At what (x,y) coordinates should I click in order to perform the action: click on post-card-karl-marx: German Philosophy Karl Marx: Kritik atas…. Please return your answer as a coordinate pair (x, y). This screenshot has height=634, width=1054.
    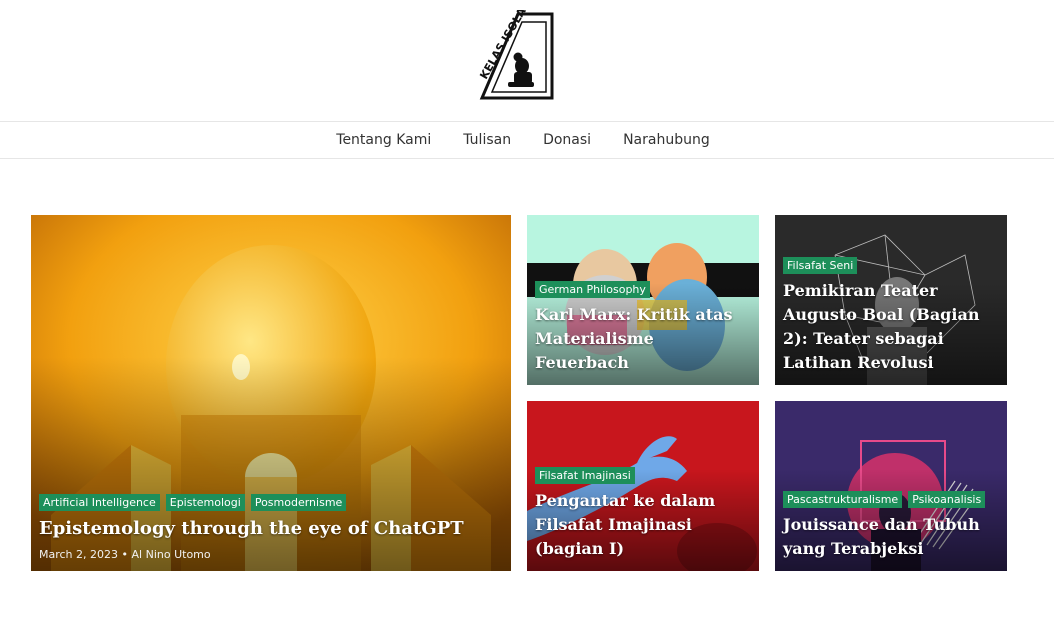
    Looking at the image, I should click on (643, 300).